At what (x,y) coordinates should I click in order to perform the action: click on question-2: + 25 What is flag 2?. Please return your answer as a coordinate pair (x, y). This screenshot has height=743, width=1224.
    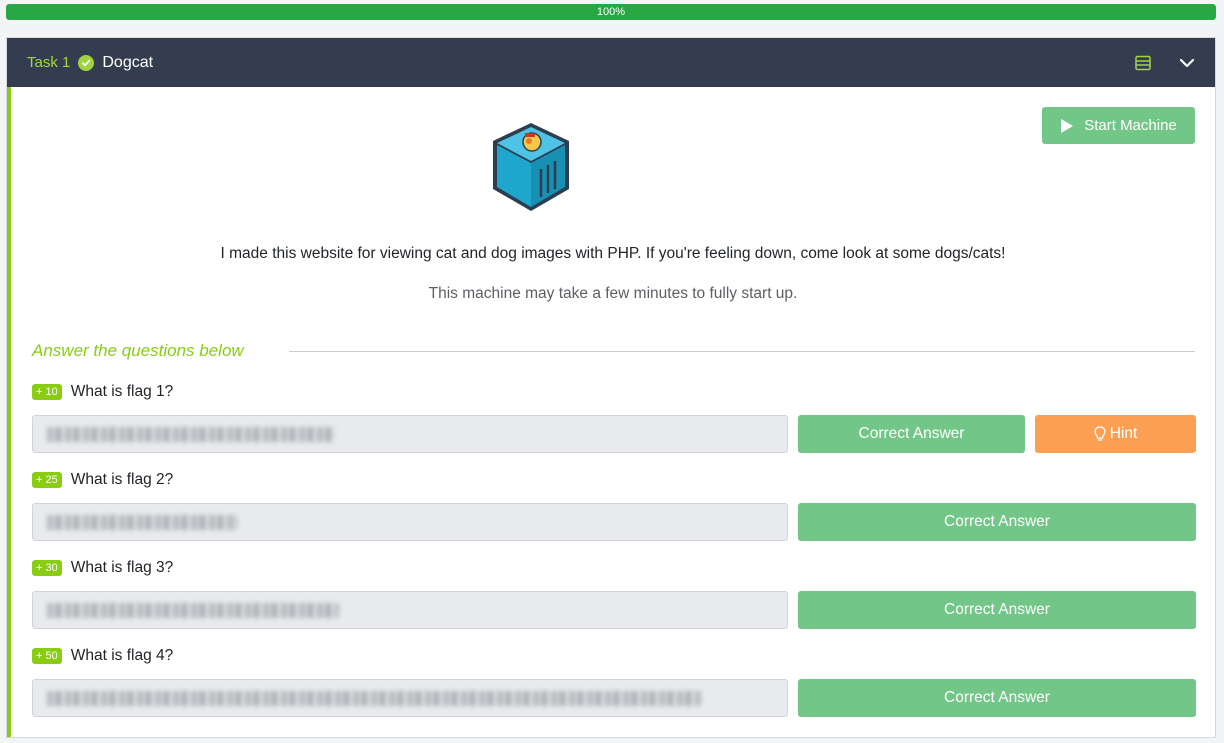
    Looking at the image, I should click on (102, 480).